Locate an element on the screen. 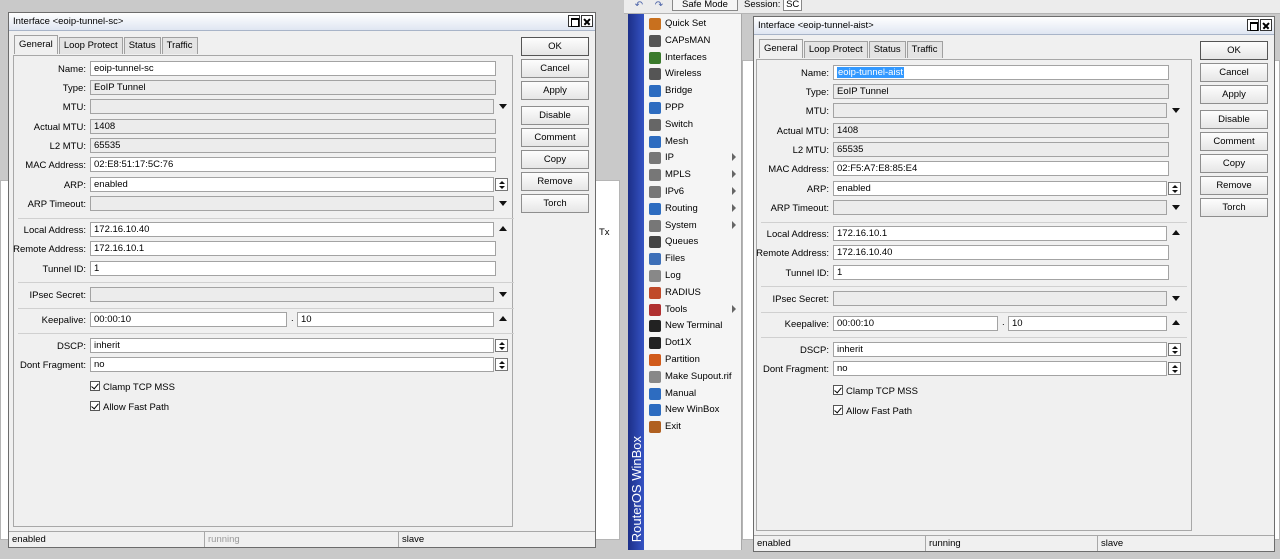  clamp-checkbox: Clamp TCP MSS is located at coordinates (132, 387).